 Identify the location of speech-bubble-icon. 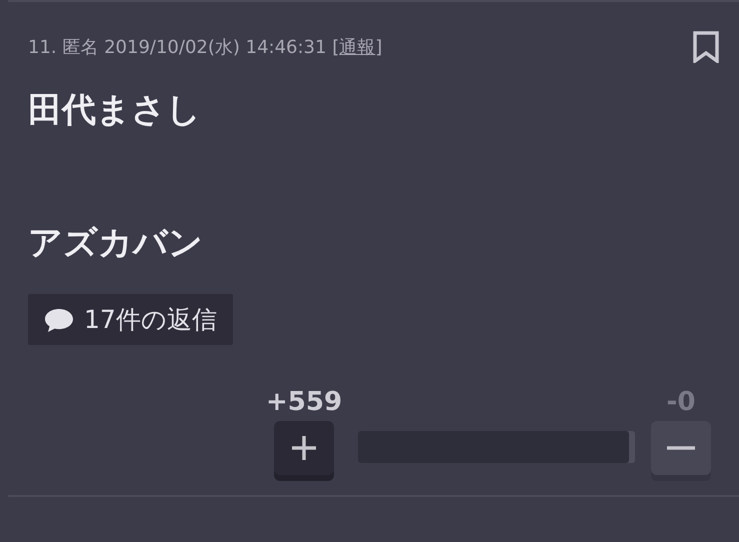
(59, 319).